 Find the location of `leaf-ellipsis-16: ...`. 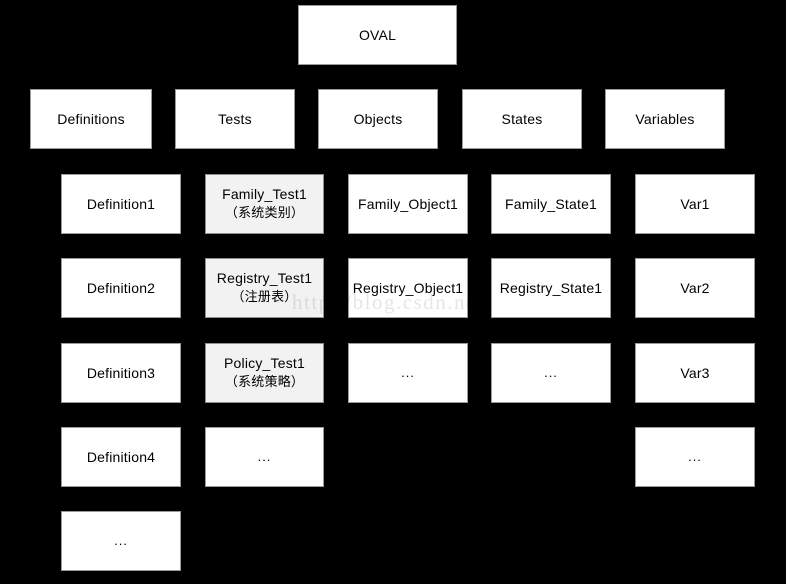

leaf-ellipsis-16: ... is located at coordinates (264, 457).